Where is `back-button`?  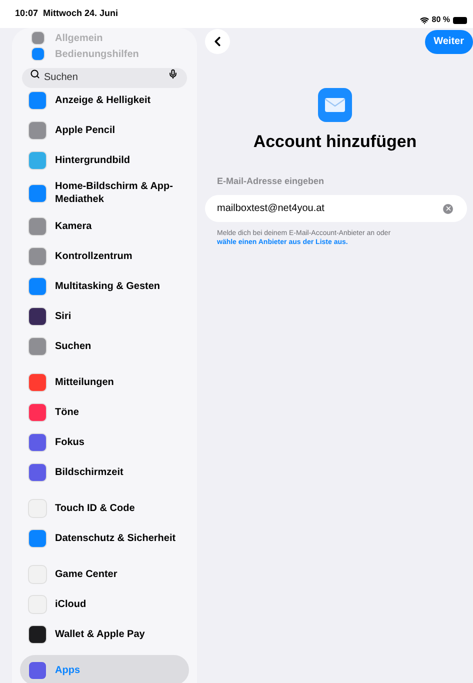 back-button is located at coordinates (217, 41).